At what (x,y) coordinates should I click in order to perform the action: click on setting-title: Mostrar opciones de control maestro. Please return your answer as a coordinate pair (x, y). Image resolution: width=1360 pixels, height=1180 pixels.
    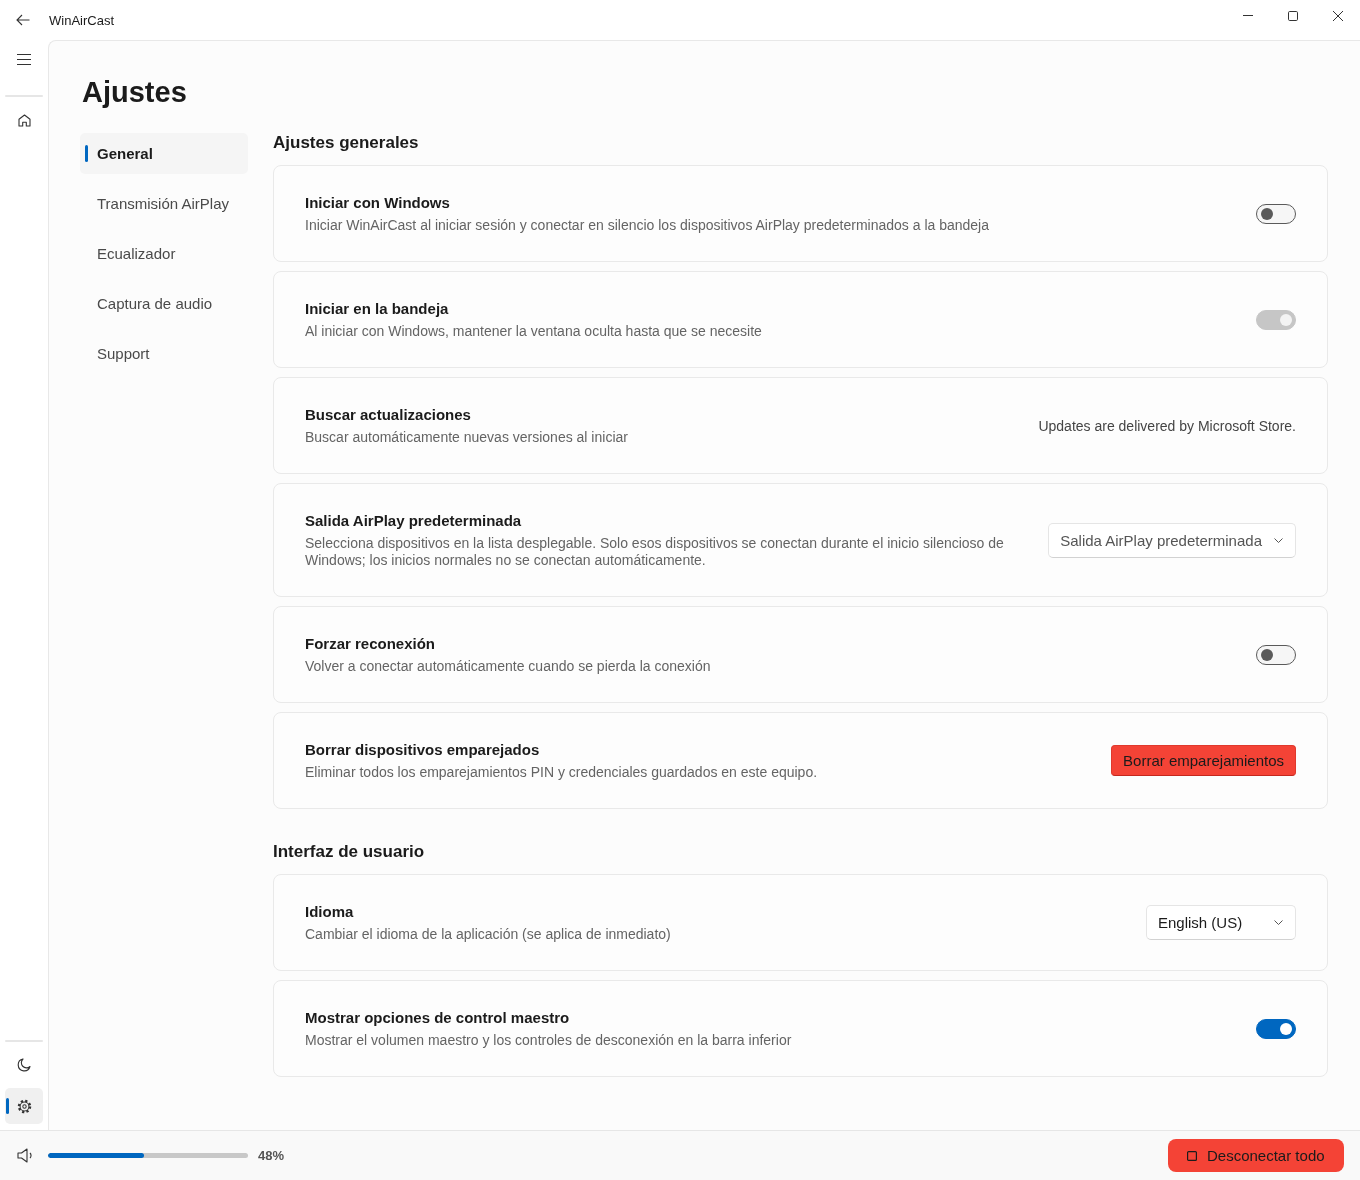
    Looking at the image, I should click on (438, 1018).